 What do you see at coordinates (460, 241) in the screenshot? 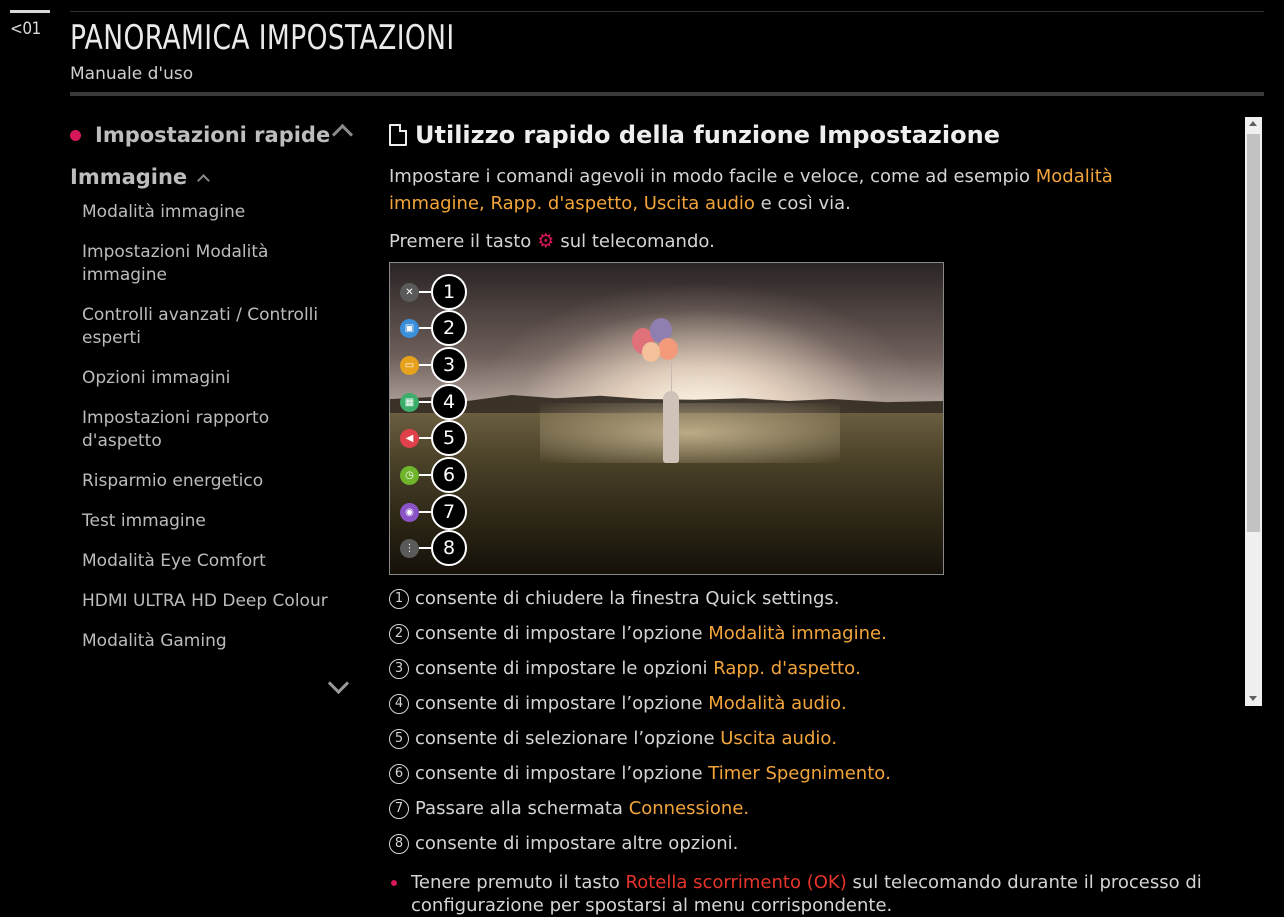
I see `press-text: Premere il tasto` at bounding box center [460, 241].